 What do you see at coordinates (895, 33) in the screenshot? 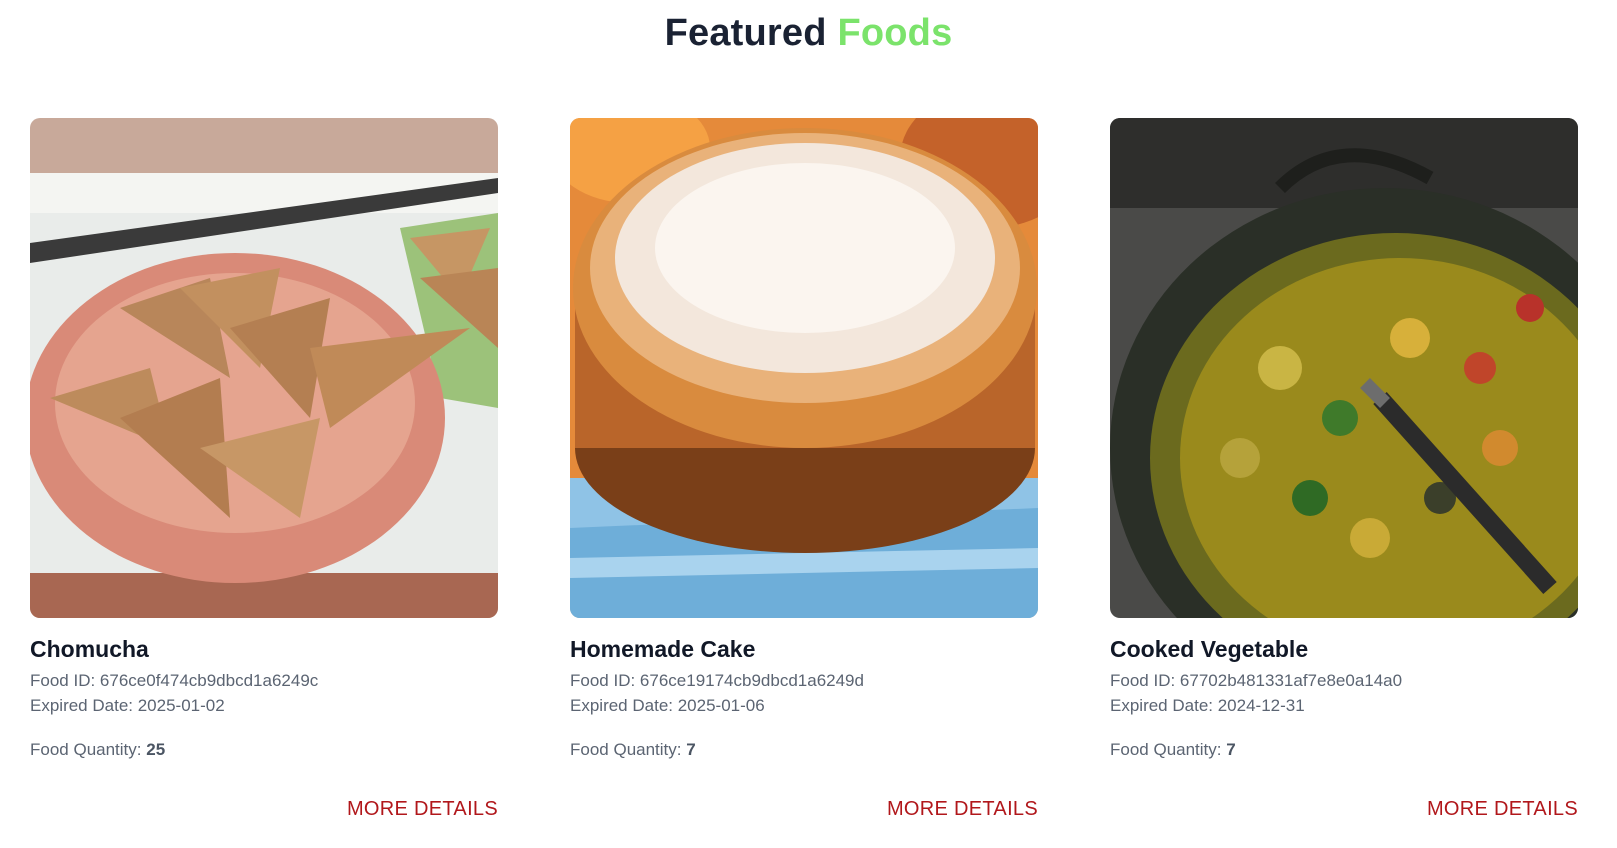
I see `section-title-accent: Foods` at bounding box center [895, 33].